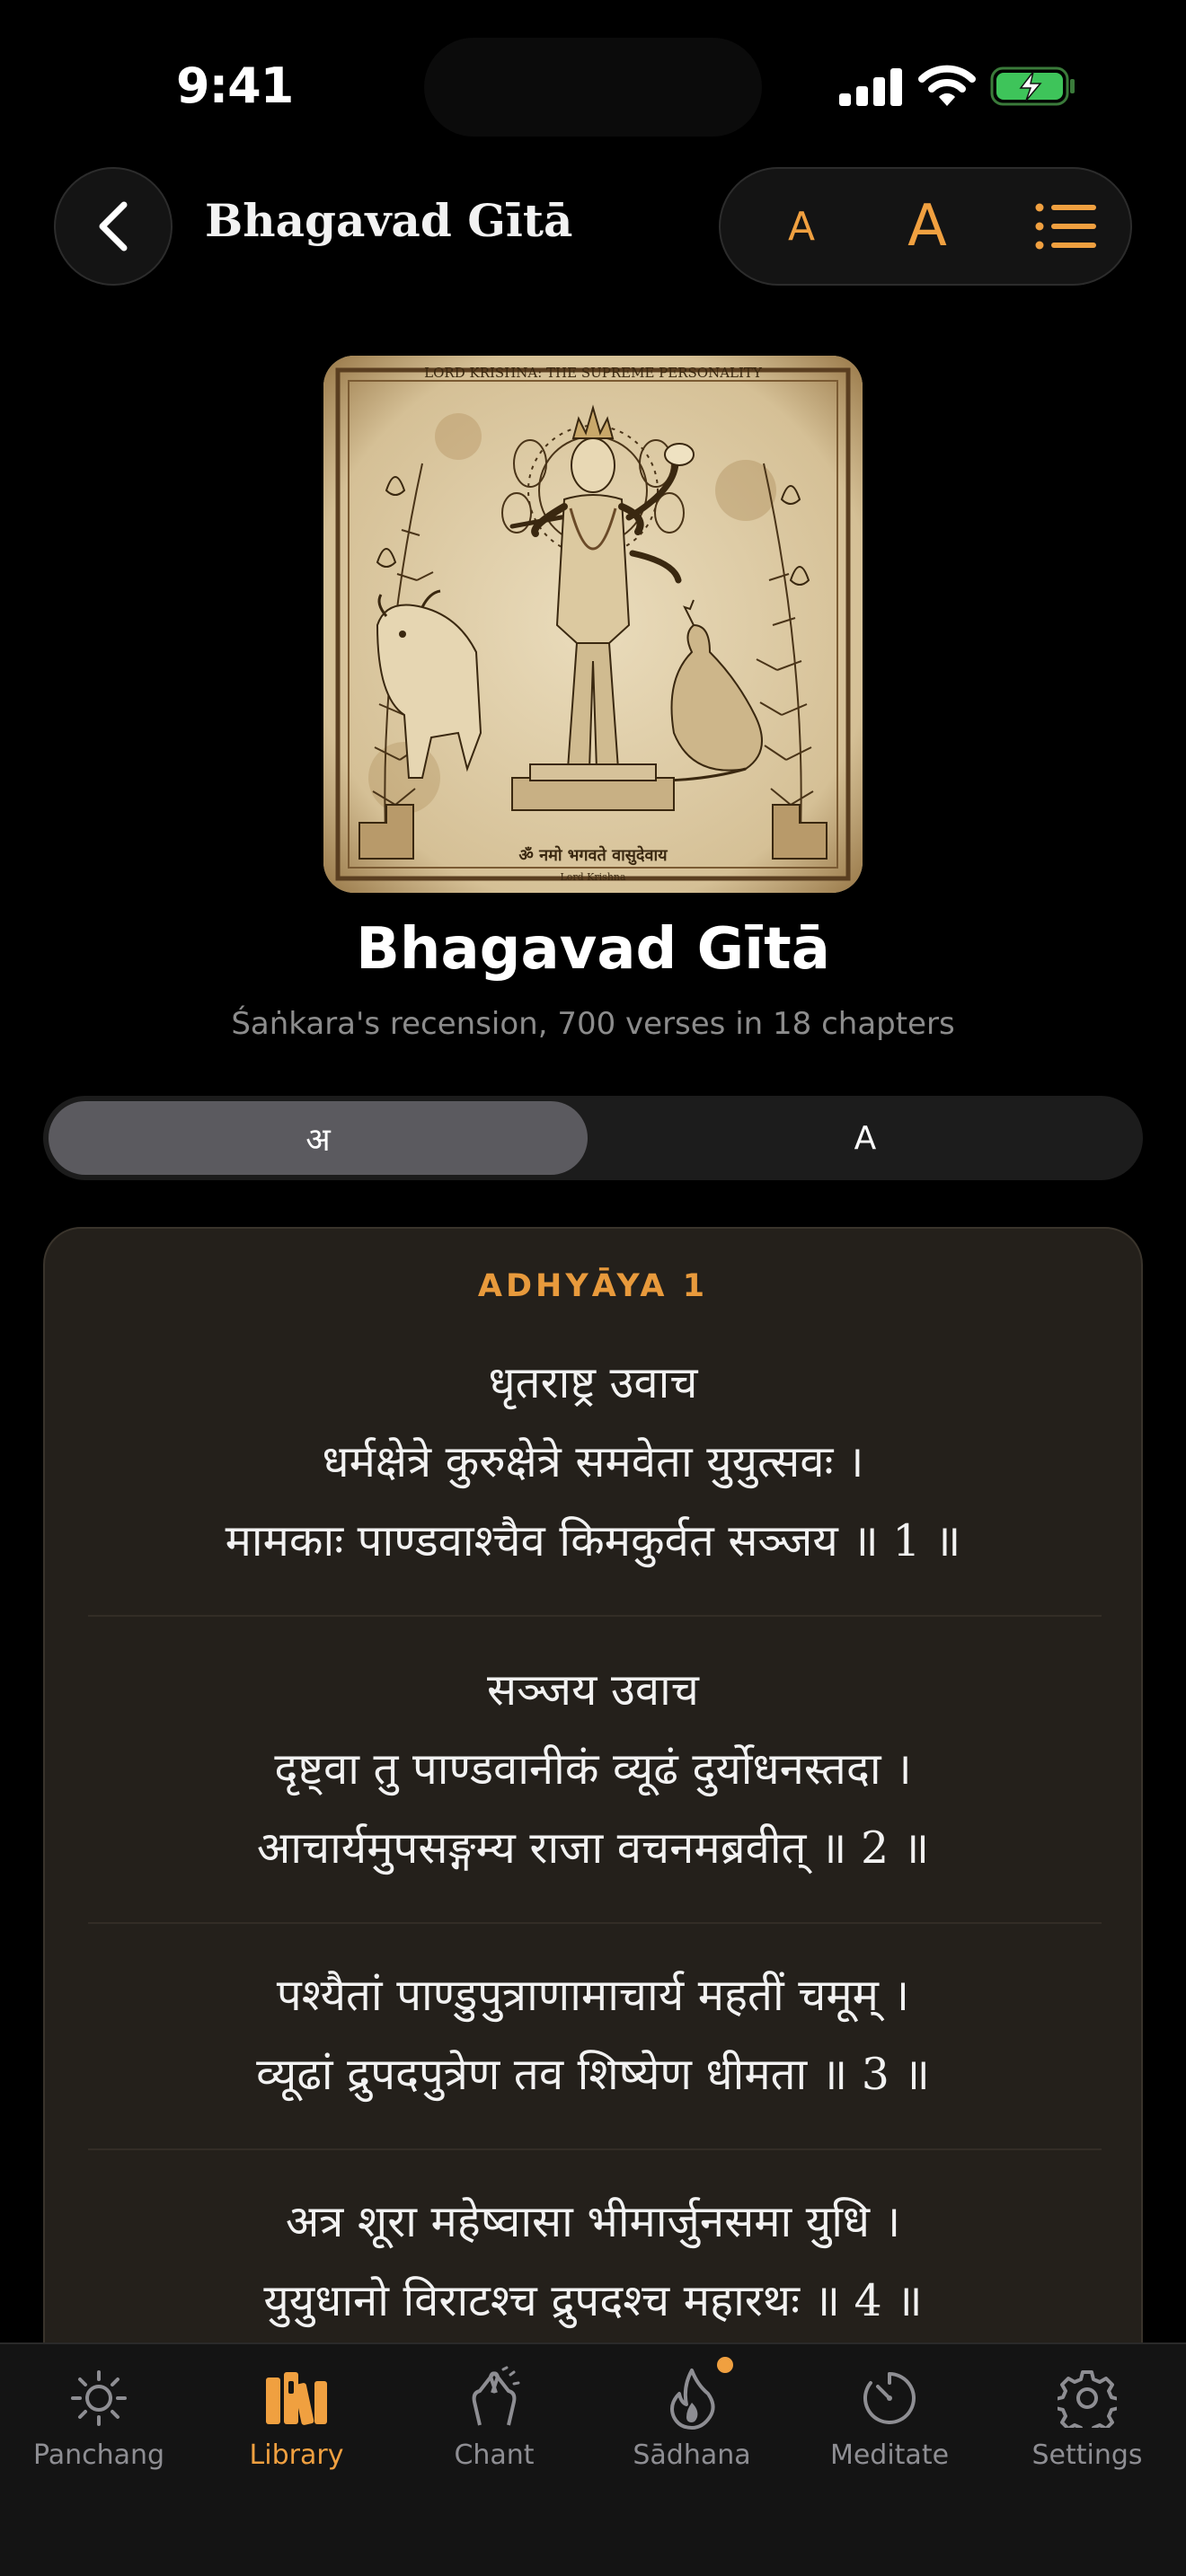 Image resolution: width=1186 pixels, height=2576 pixels. What do you see at coordinates (235, 85) in the screenshot?
I see `status-time: 9:41` at bounding box center [235, 85].